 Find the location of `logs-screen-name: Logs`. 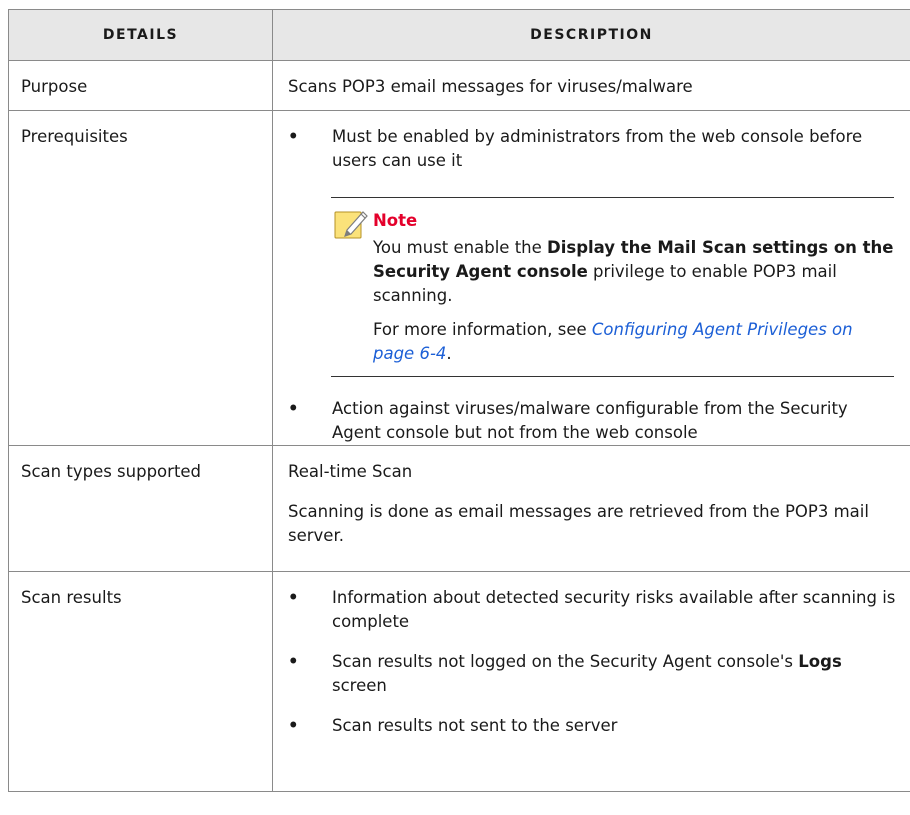

logs-screen-name: Logs is located at coordinates (820, 661).